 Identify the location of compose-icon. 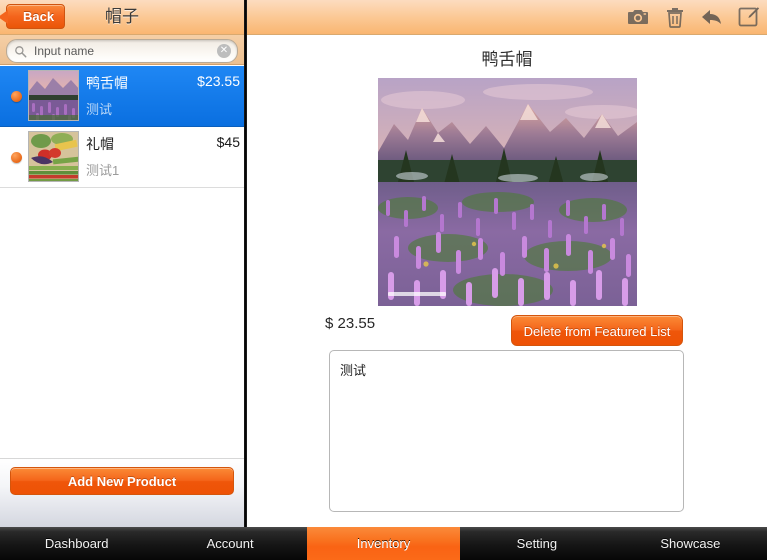
(749, 17).